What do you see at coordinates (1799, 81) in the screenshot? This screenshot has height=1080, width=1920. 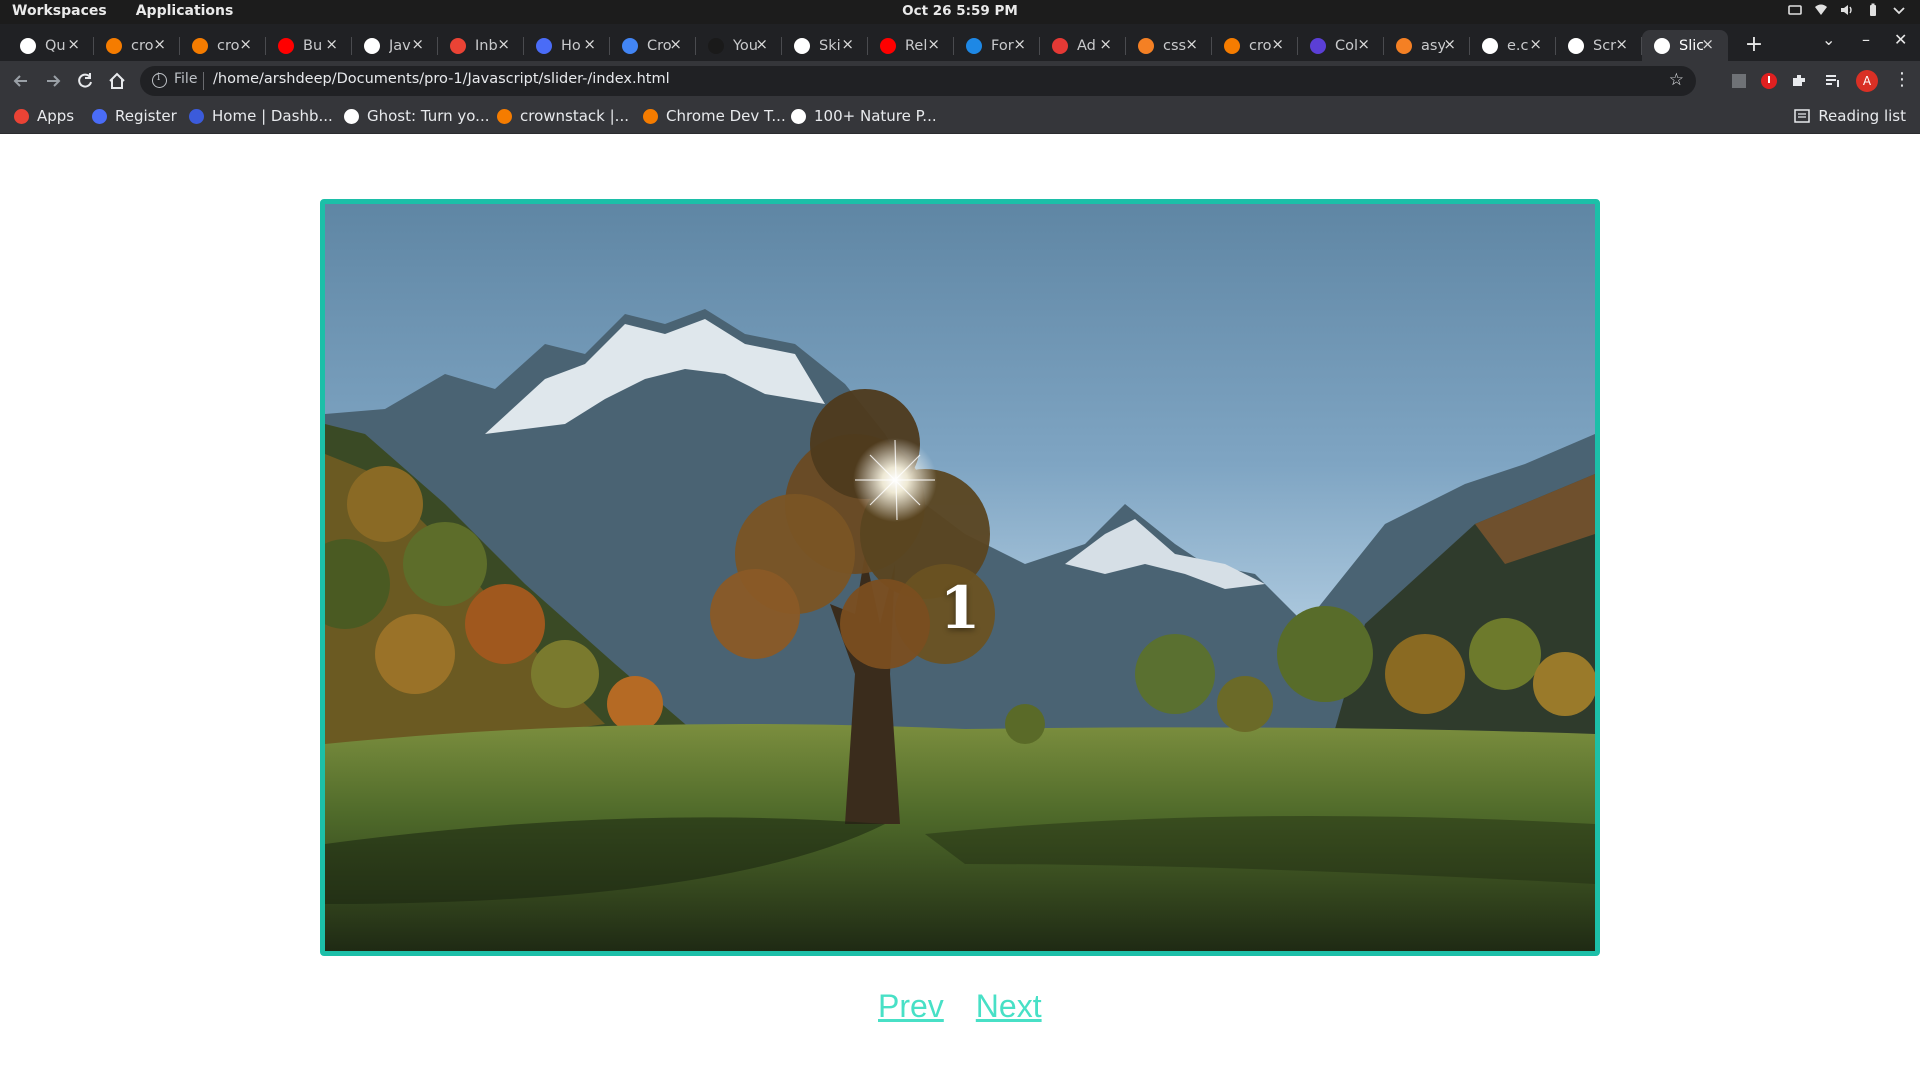 I see `extensions-puzzle-icon` at bounding box center [1799, 81].